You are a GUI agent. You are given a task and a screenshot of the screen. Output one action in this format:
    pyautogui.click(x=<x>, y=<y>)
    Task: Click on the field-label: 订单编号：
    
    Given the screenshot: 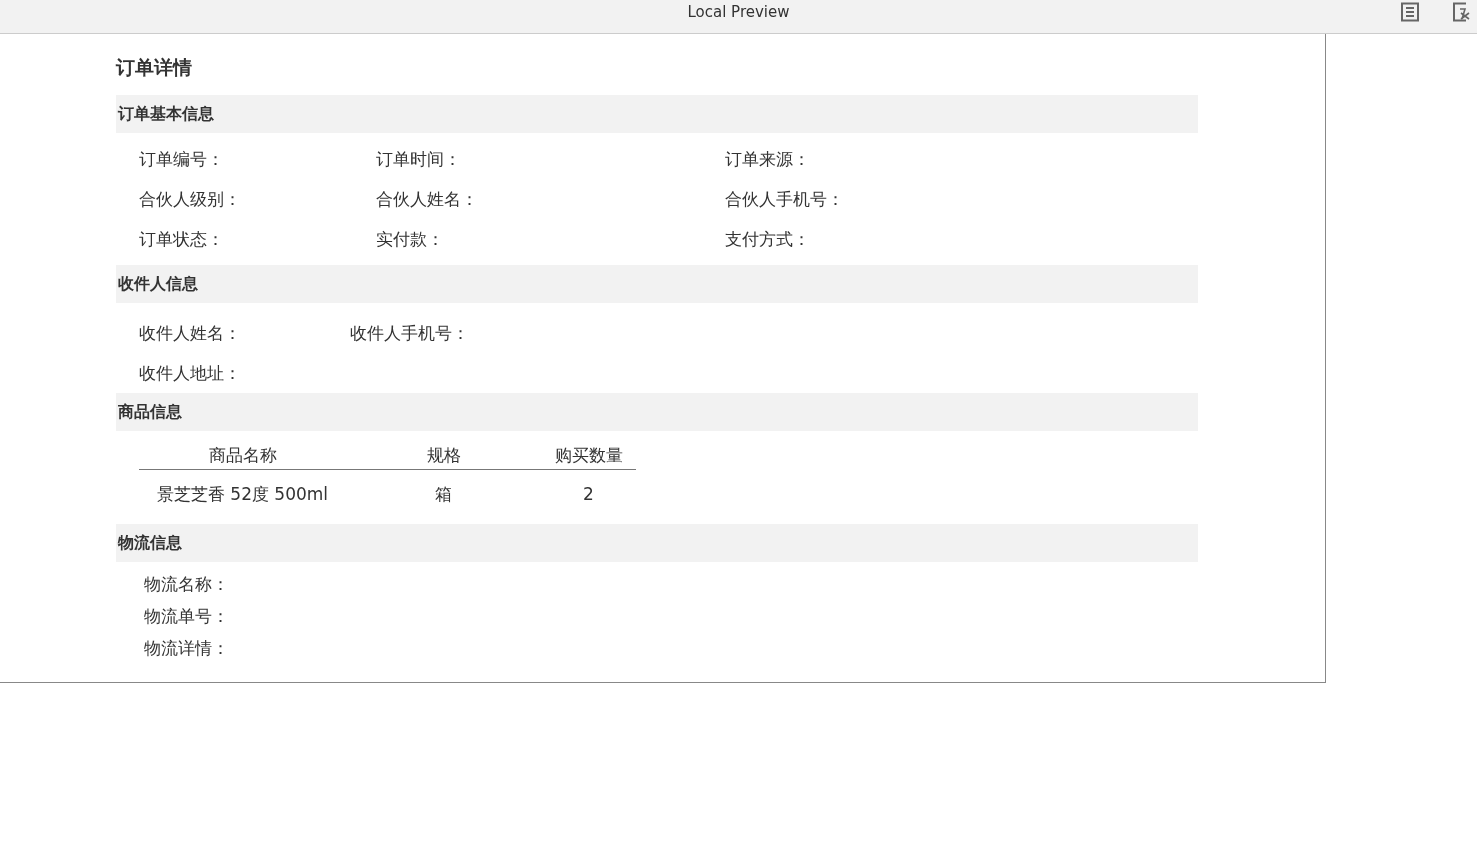 What is the action you would take?
    pyautogui.click(x=182, y=159)
    